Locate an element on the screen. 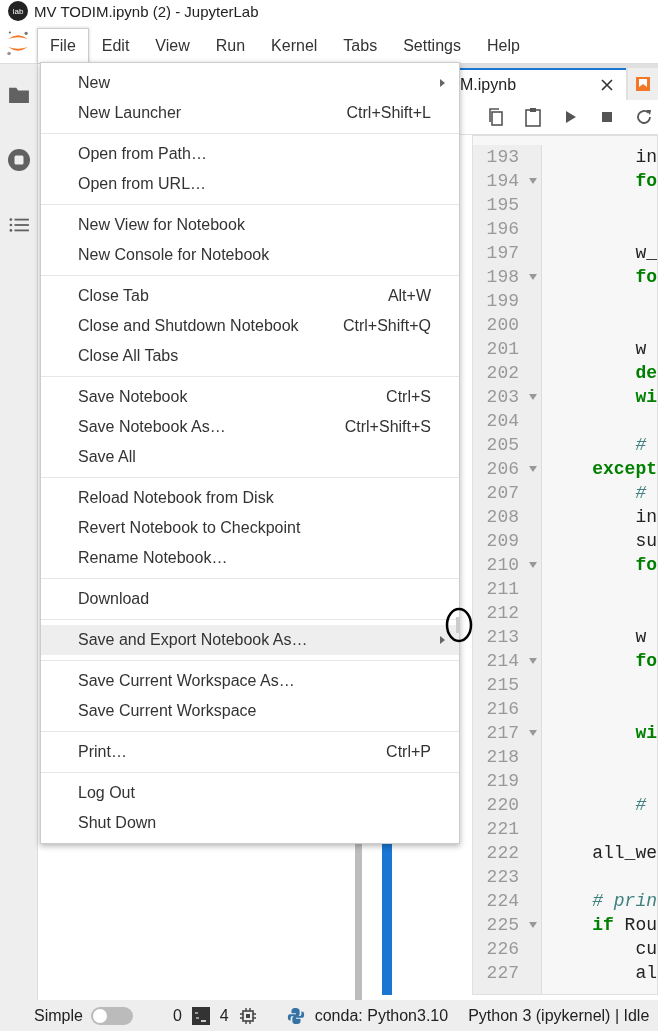 This screenshot has height=1031, width=658. line-number: 216 is located at coordinates (502, 709).